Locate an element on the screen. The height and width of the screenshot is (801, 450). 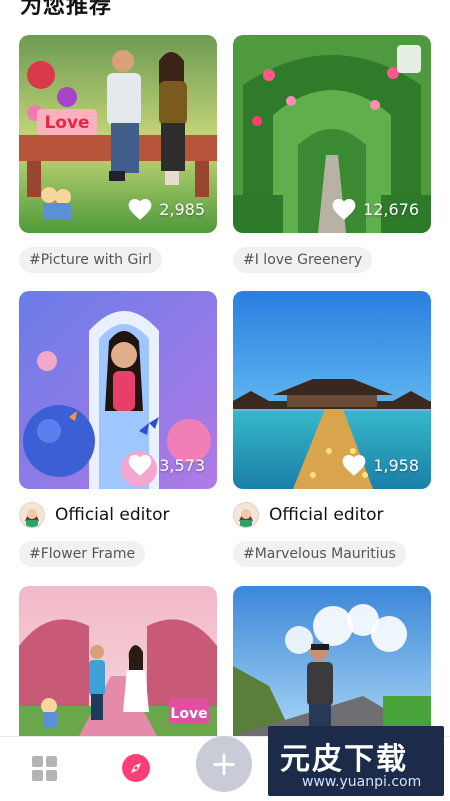
recommend-card: Love 2,985 #Picture with Girl is located at coordinates (118, 154).